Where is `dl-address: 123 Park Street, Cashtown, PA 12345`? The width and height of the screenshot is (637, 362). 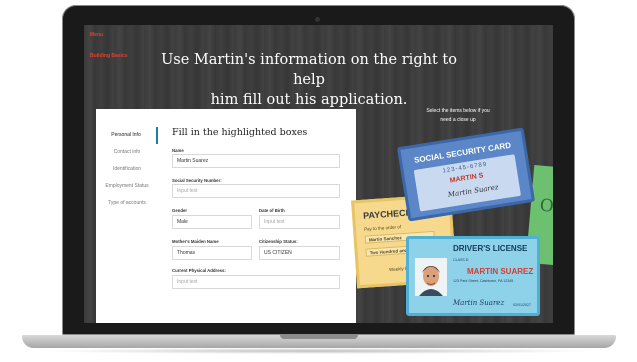 dl-address: 123 Park Street, Cashtown, PA 12345 is located at coordinates (483, 281).